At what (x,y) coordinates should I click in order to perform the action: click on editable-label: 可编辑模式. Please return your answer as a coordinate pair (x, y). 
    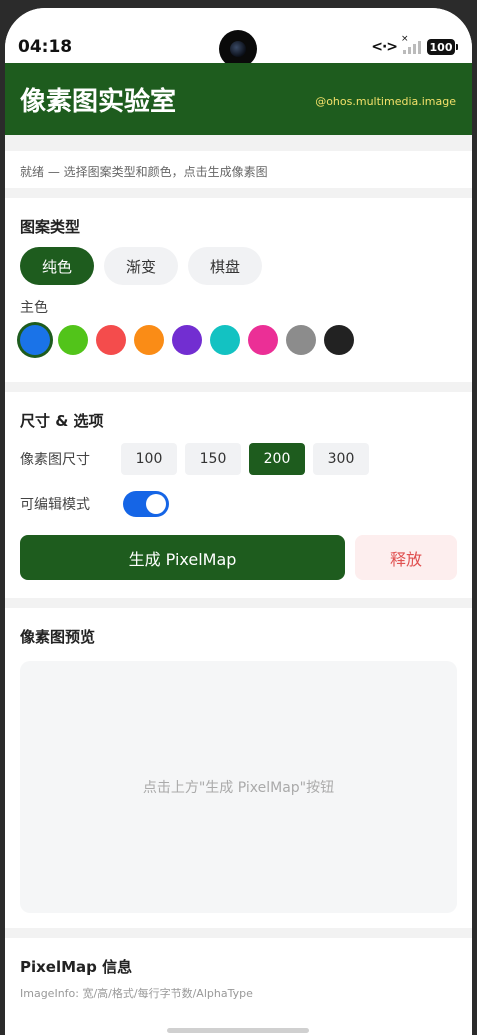
    Looking at the image, I should click on (55, 505).